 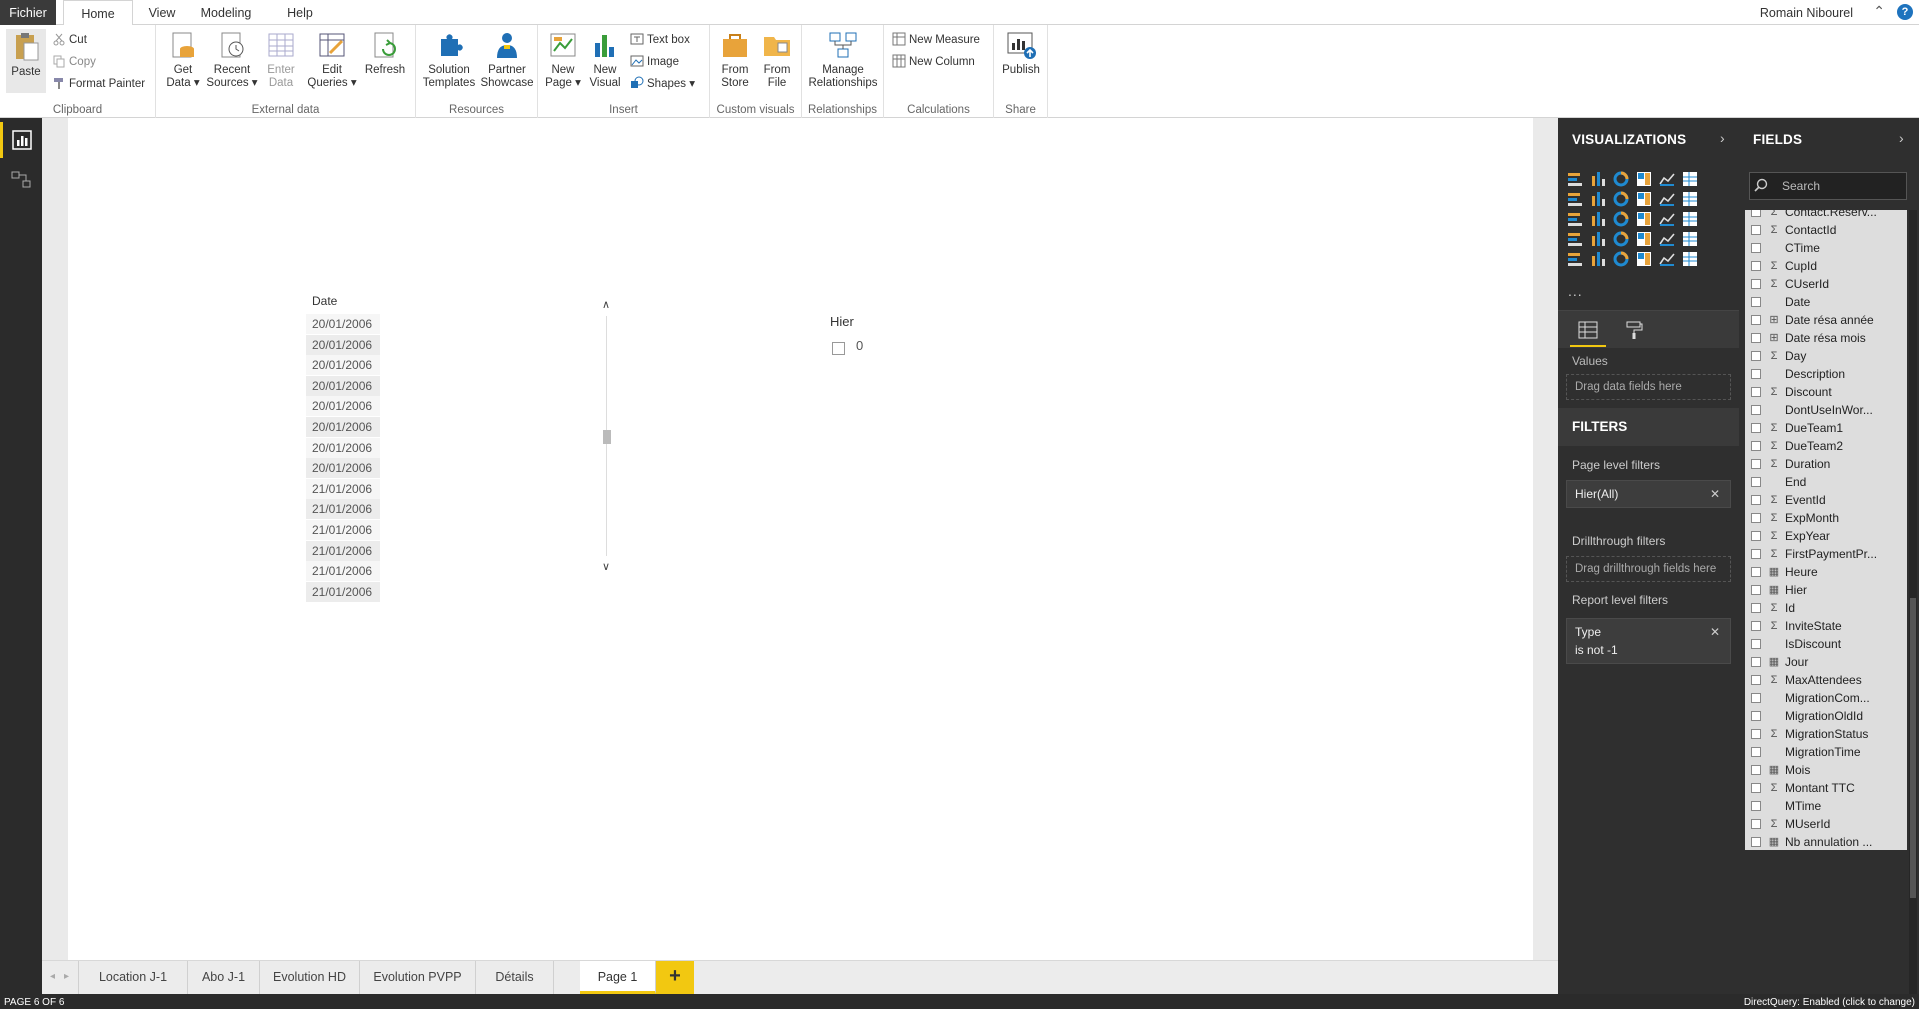 I want to click on clustered-column-visual-icon, so click(x=1644, y=179).